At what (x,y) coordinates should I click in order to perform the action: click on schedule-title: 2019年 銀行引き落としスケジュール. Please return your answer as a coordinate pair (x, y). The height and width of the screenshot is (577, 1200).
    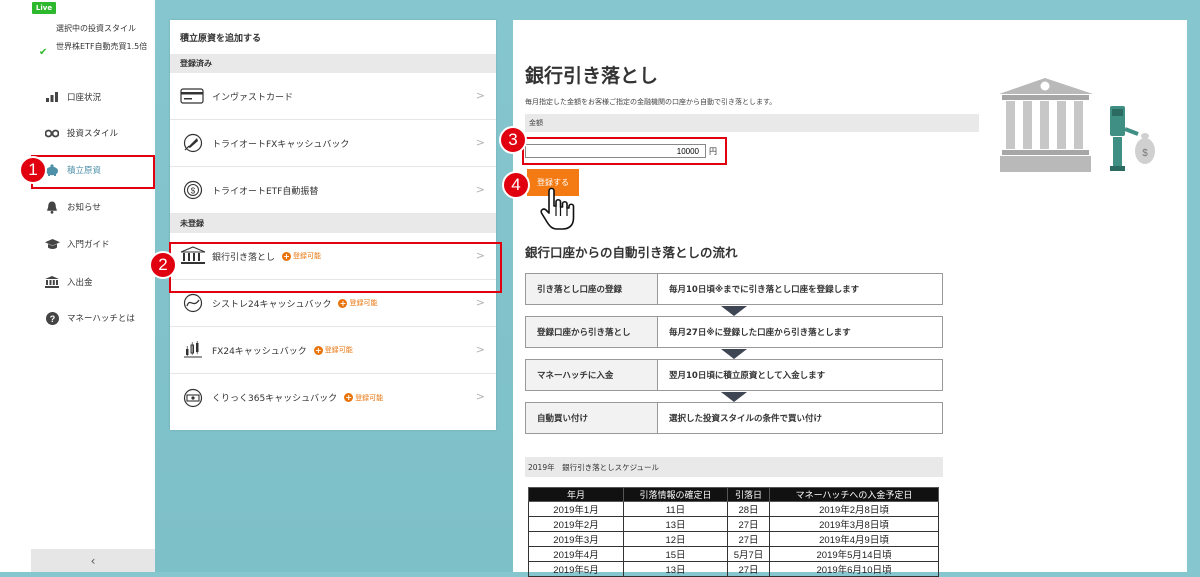
    Looking at the image, I should click on (734, 467).